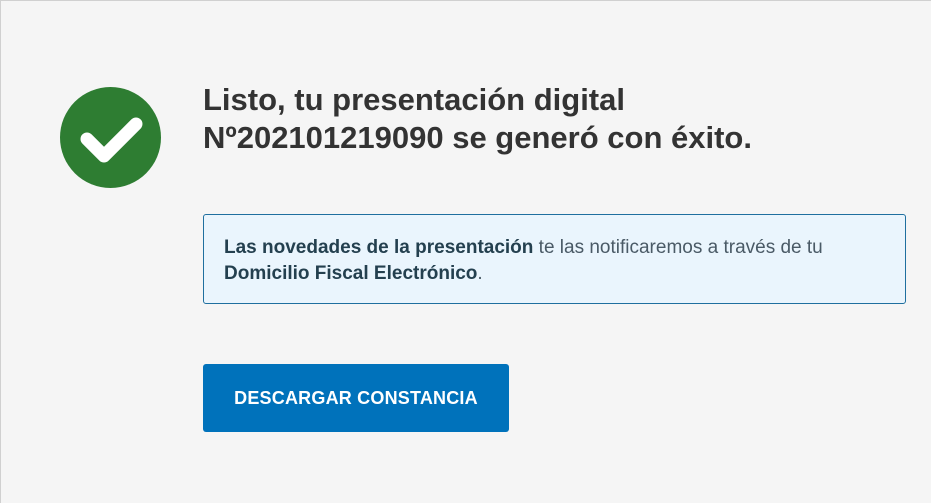 This screenshot has width=931, height=503. Describe the element at coordinates (351, 273) in the screenshot. I see `notice-bold-domicilio: Domicilio Fiscal Electrónico` at that location.